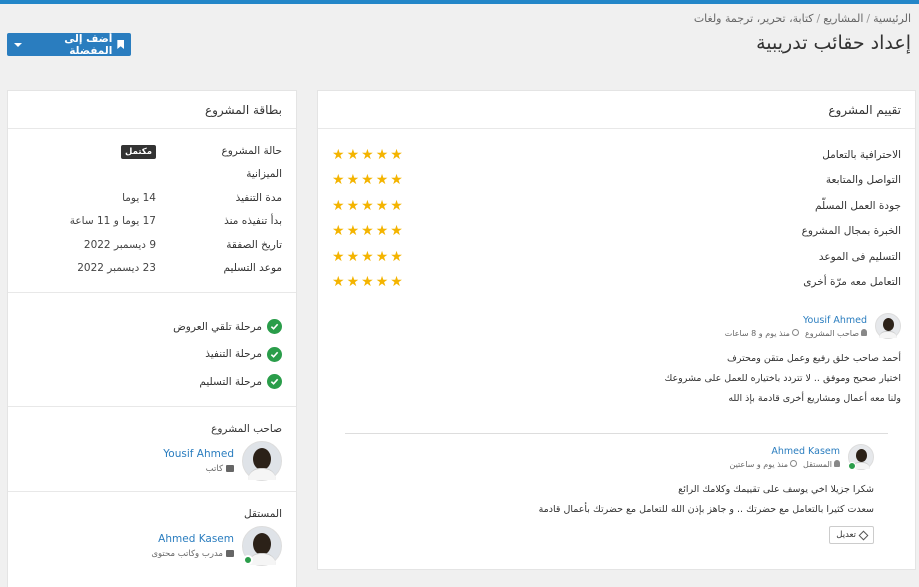  I want to click on info-row-delivery: موعد التسليم 23 ديسمبر 2022, so click(179, 268).